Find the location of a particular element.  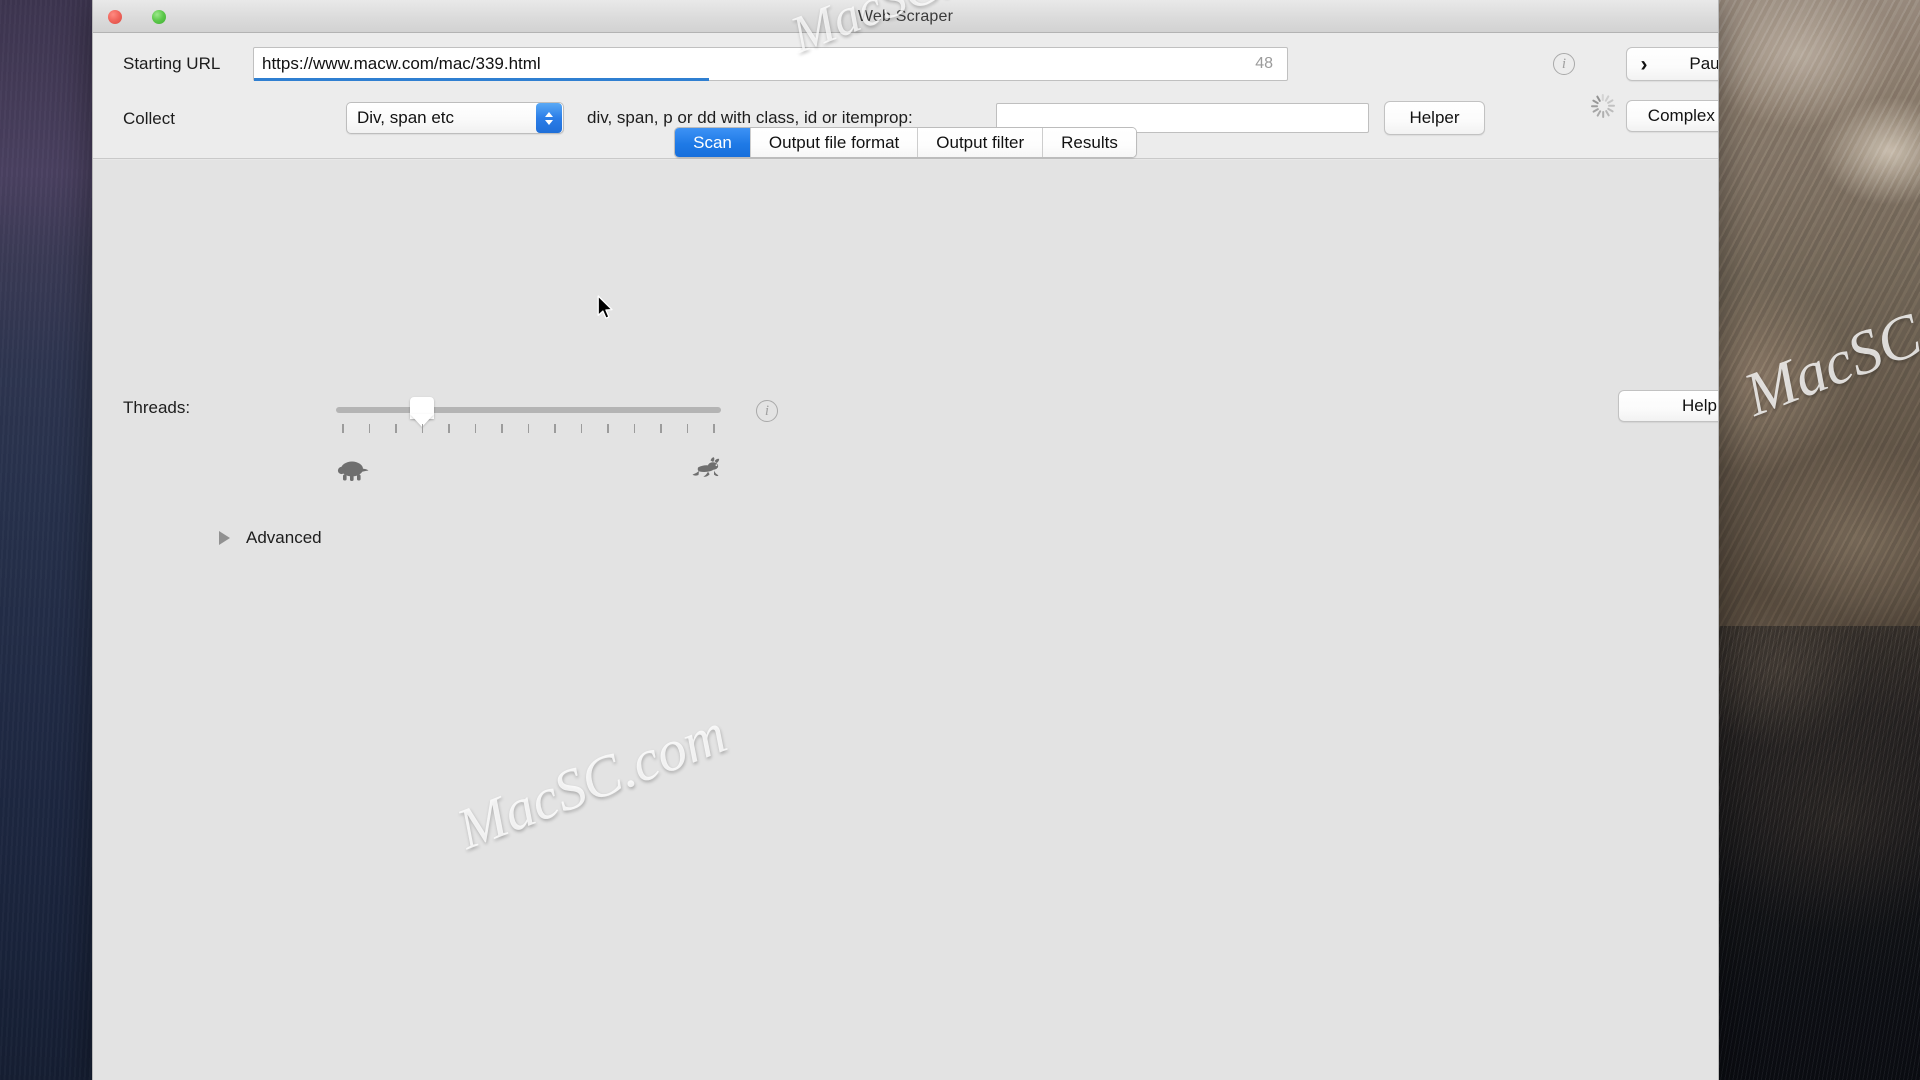

slider-track is located at coordinates (528, 410).